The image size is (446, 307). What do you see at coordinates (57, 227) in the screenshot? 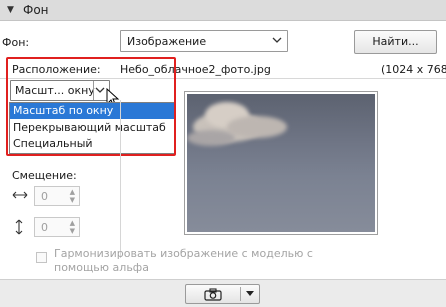
I see `offset-y-field: 0 ▲ ▼` at bounding box center [57, 227].